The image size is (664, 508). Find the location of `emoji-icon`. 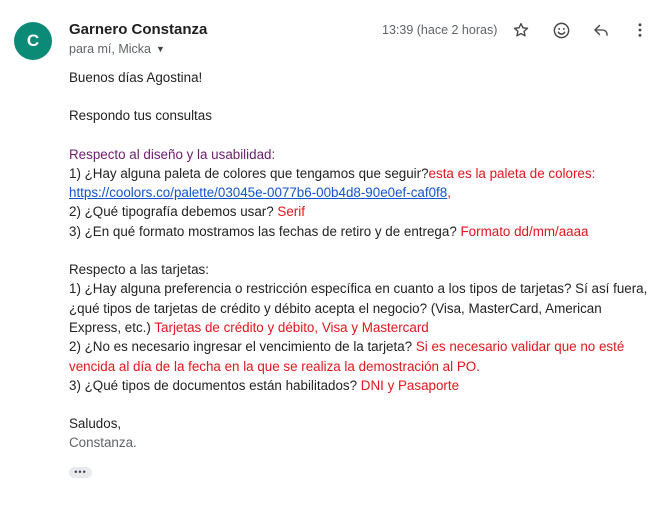

emoji-icon is located at coordinates (561, 30).